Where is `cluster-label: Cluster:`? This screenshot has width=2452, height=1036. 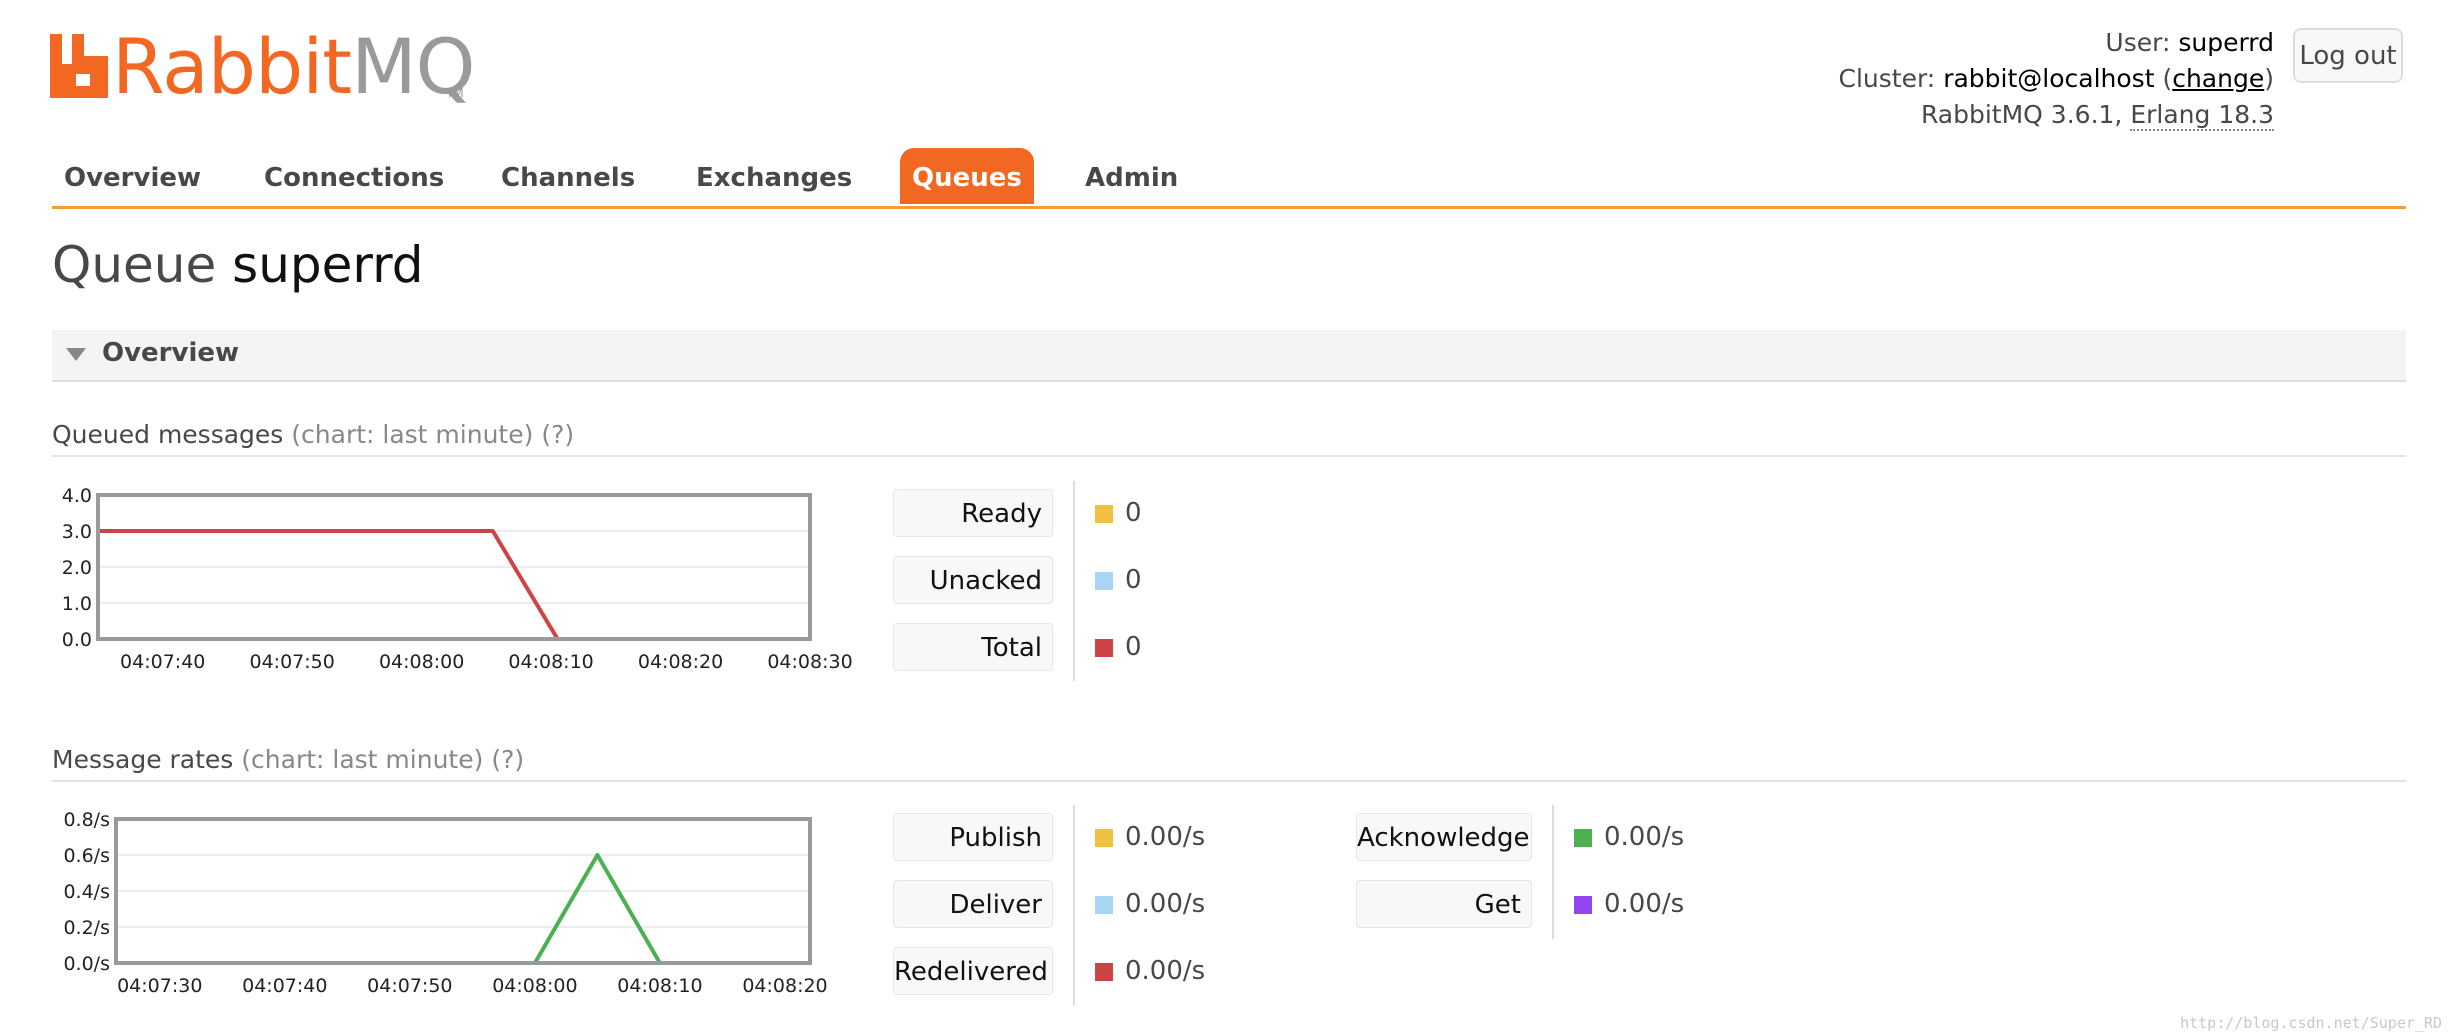 cluster-label: Cluster: is located at coordinates (1887, 78).